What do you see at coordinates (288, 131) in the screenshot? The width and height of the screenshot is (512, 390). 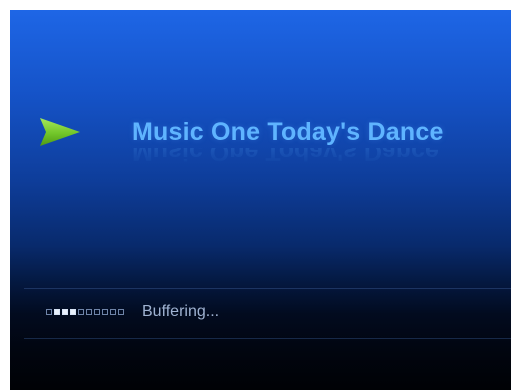 I see `track-title: Music One Today's Dance` at bounding box center [288, 131].